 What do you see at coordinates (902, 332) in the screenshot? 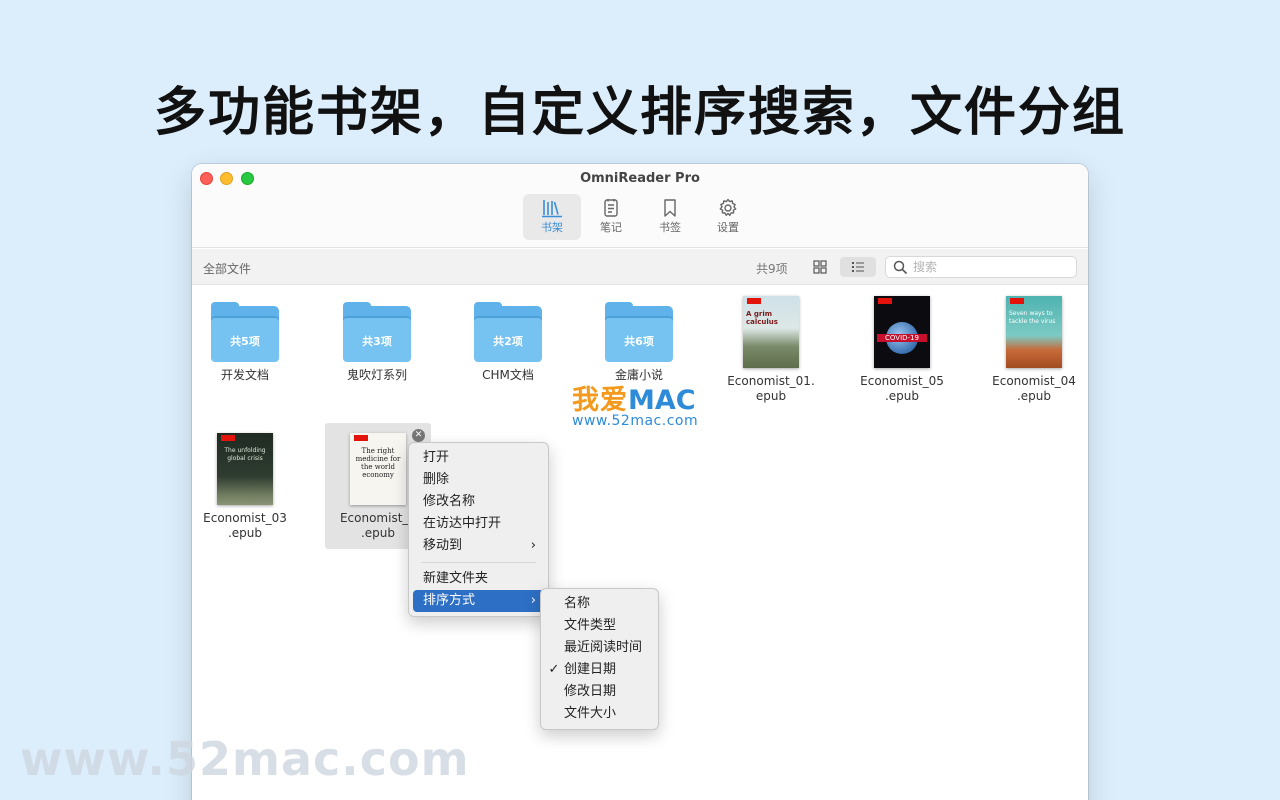
I see `book-cover: COVID-19` at bounding box center [902, 332].